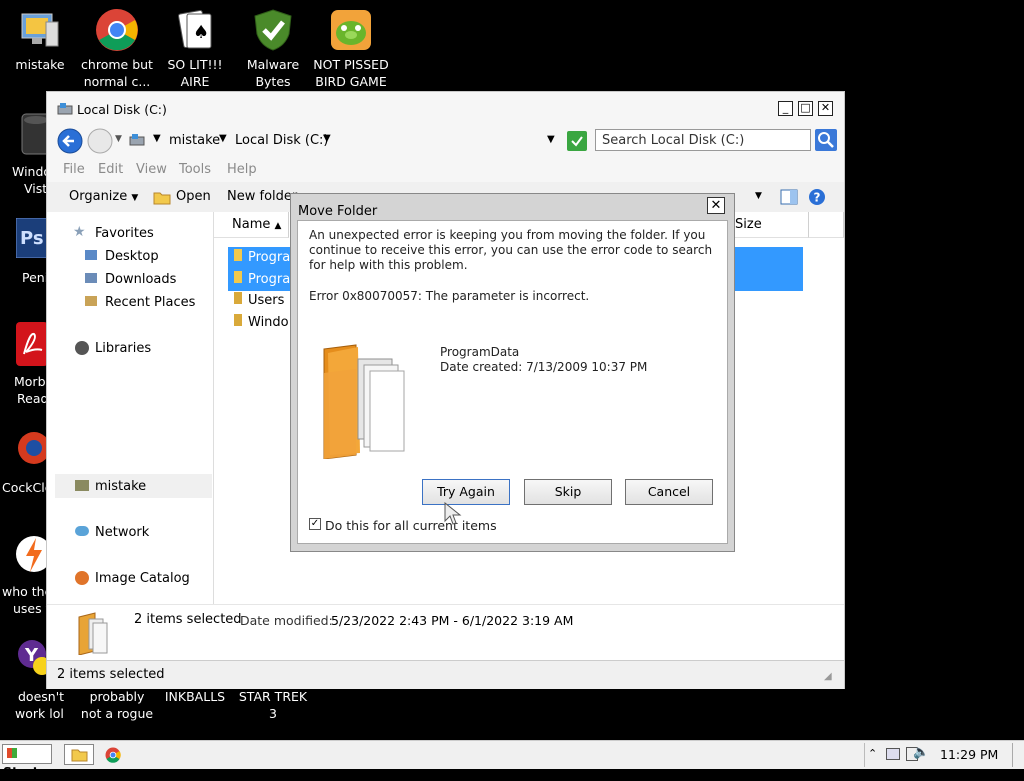 Image resolution: width=1024 pixels, height=781 pixels. I want to click on image-catalog-icon, so click(82, 578).